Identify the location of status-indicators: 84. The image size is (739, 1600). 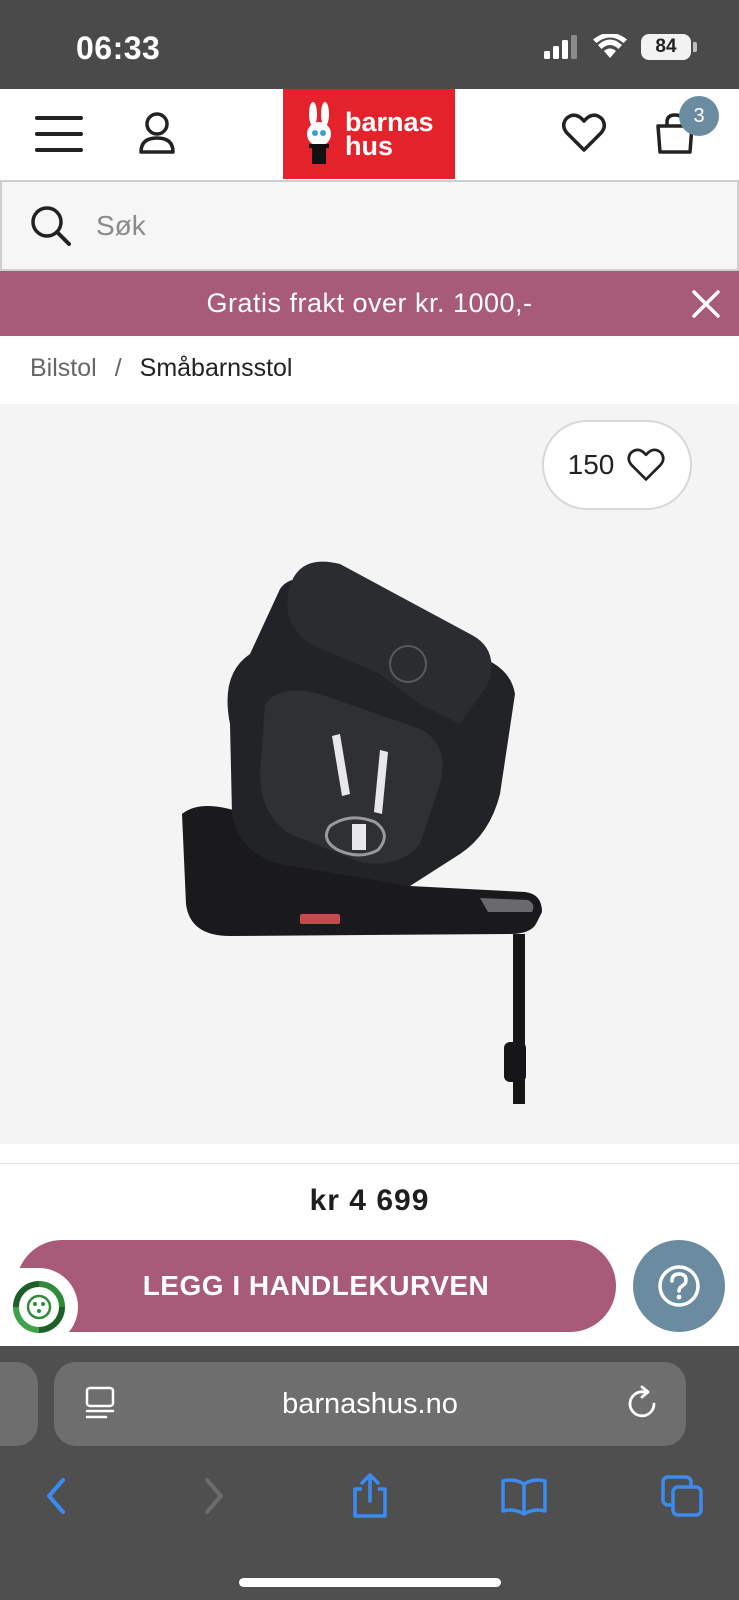
(620, 47).